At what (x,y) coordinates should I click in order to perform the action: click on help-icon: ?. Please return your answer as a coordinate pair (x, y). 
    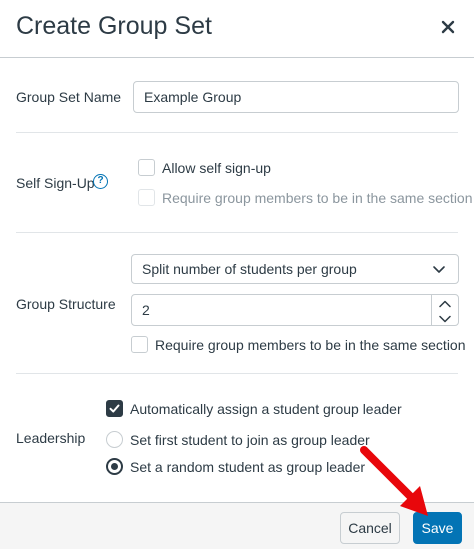
    Looking at the image, I should click on (100, 181).